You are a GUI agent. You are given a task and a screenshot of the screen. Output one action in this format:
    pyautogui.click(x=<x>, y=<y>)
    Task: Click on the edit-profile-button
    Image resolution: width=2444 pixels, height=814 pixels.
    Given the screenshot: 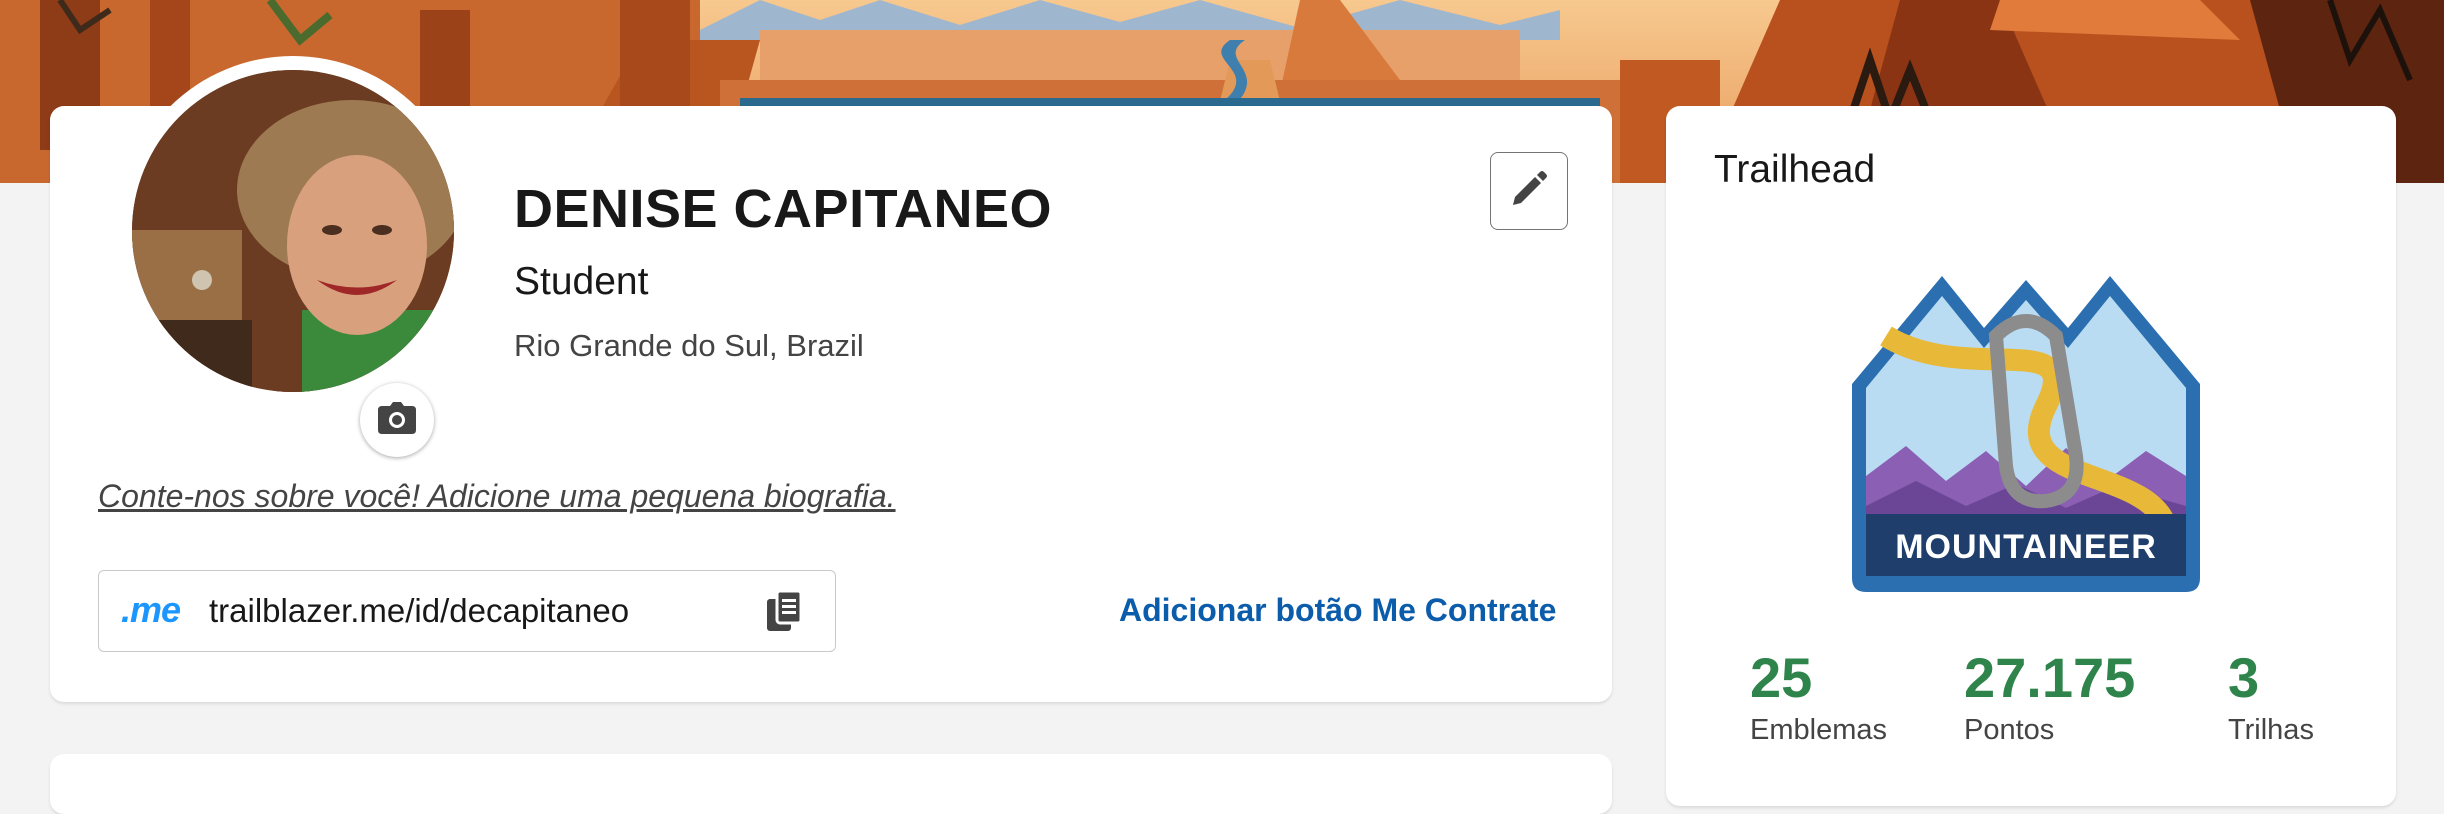 What is the action you would take?
    pyautogui.click(x=1529, y=191)
    